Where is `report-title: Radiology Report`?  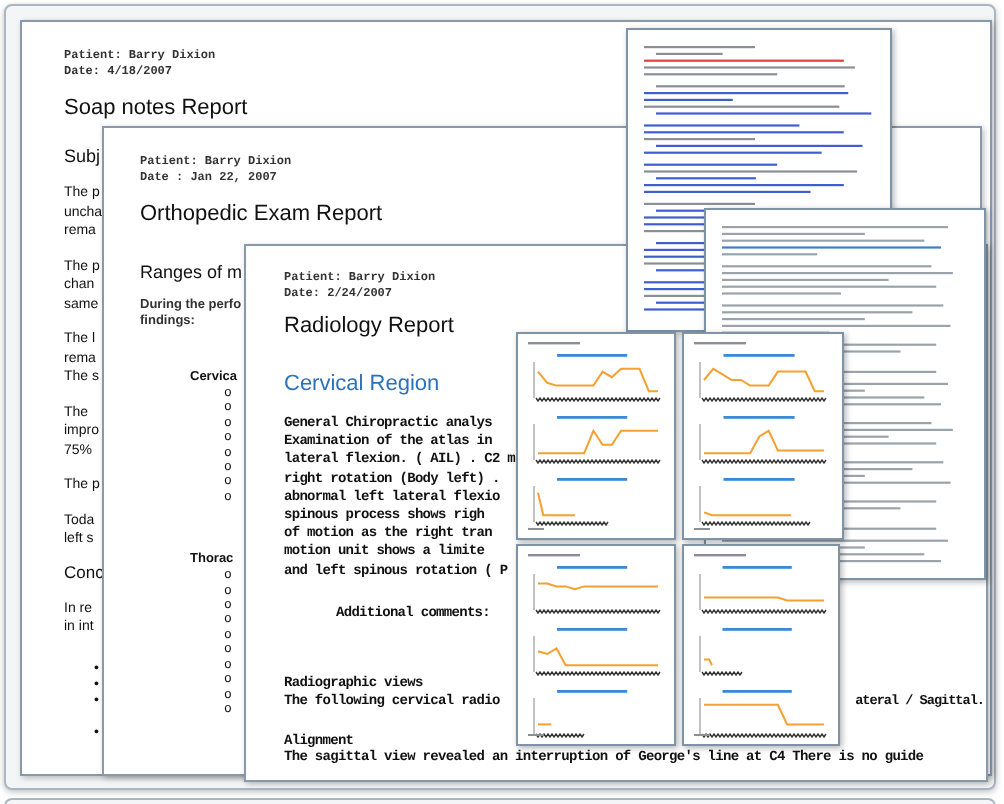
report-title: Radiology Report is located at coordinates (369, 326).